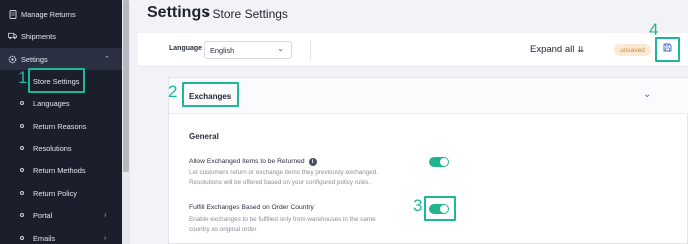 This screenshot has width=688, height=244. What do you see at coordinates (247, 161) in the screenshot?
I see `setting-label-text: Allow Exchanged Items to be Returned` at bounding box center [247, 161].